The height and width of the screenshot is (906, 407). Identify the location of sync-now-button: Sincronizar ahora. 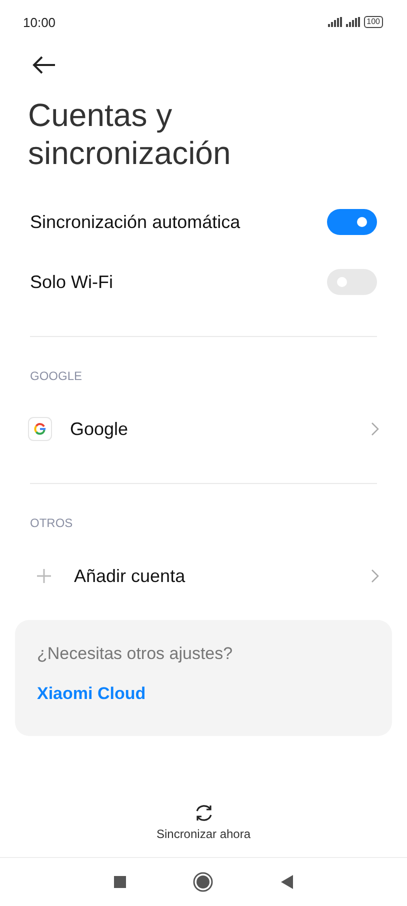
(203, 821).